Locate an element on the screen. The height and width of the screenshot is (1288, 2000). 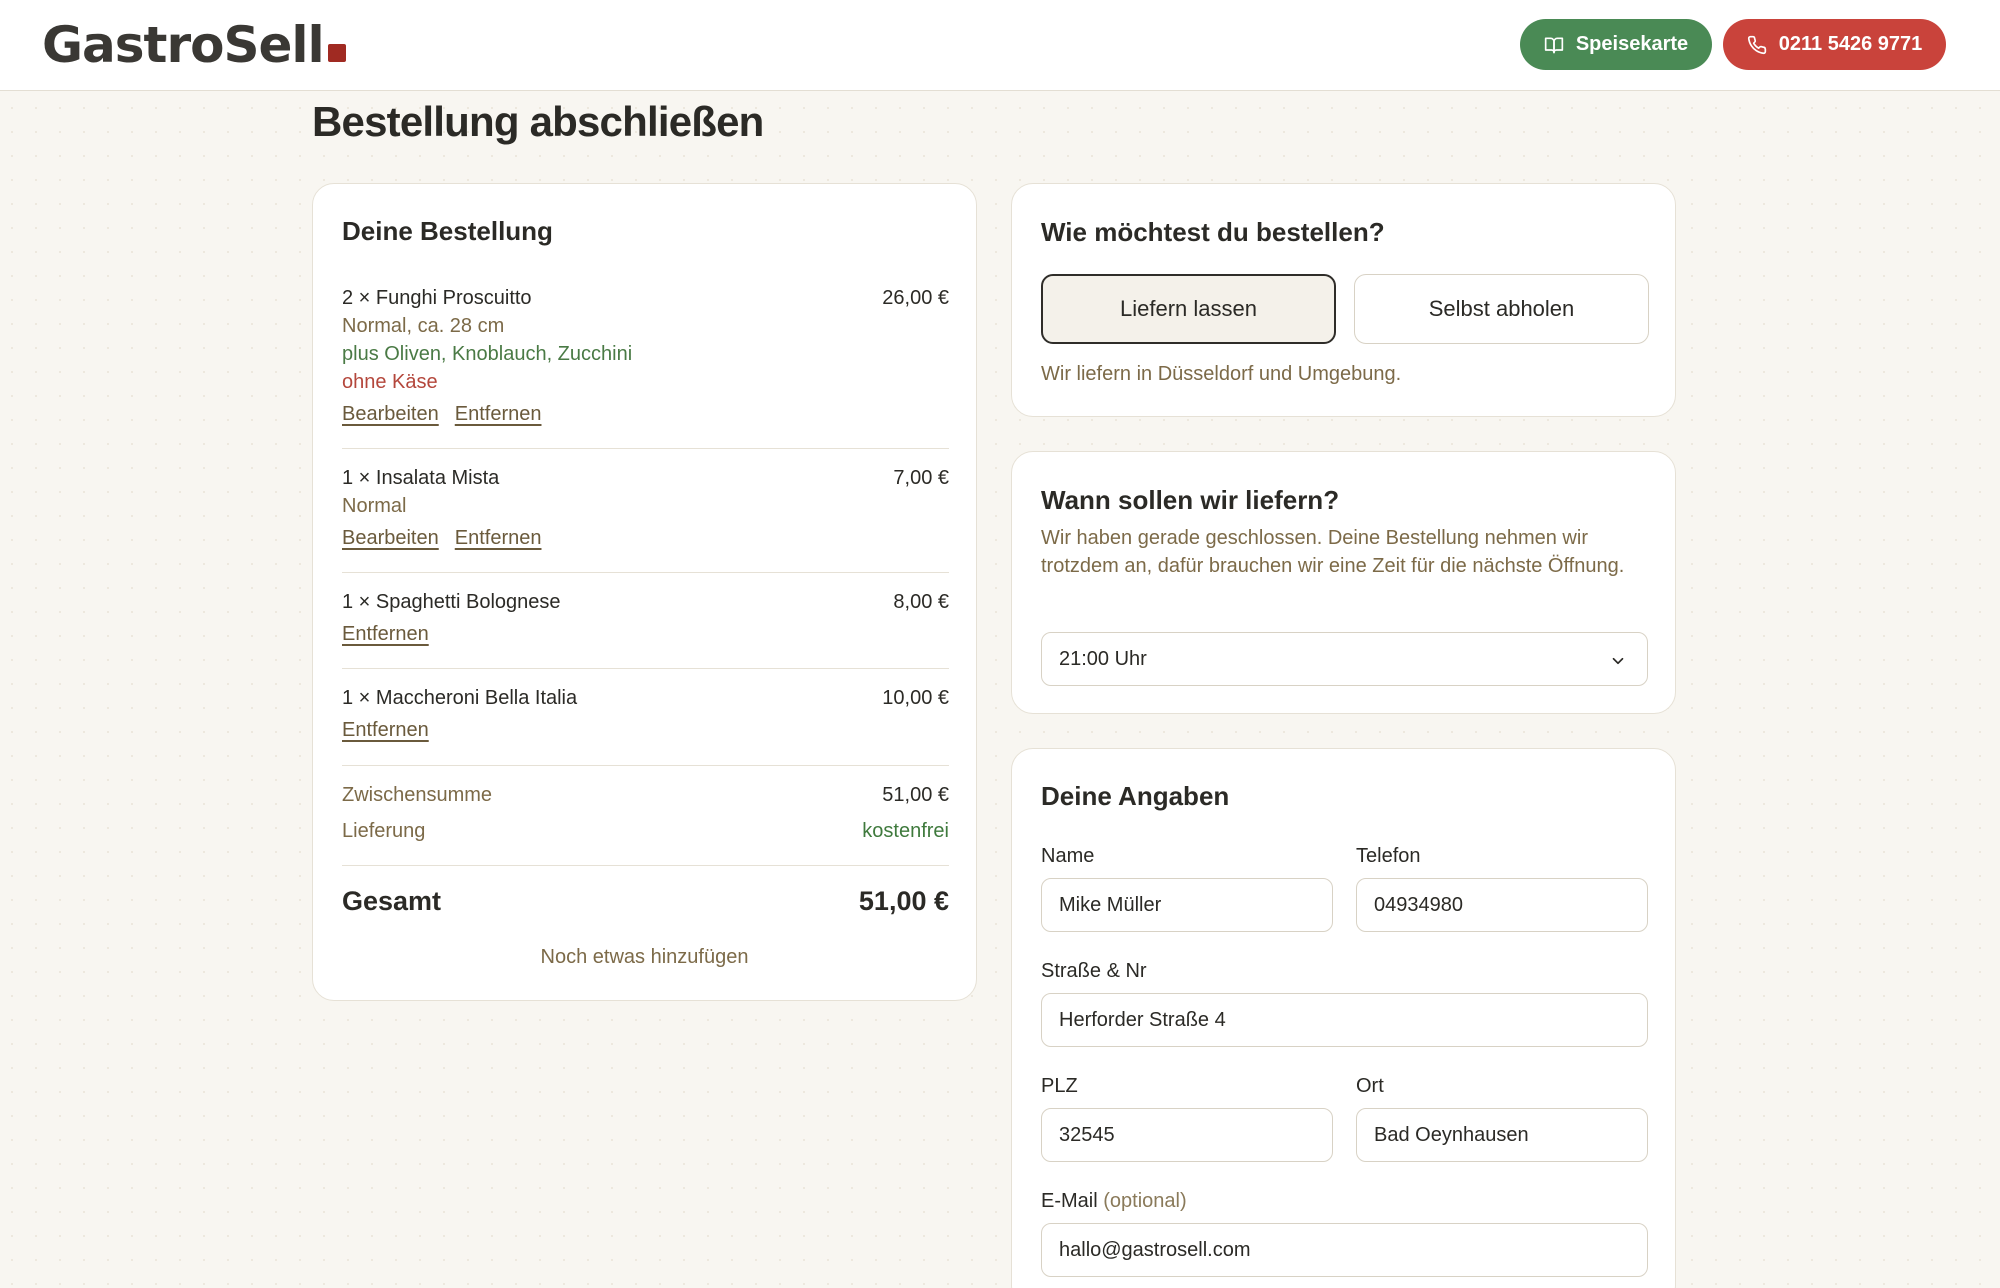
email-input is located at coordinates (1344, 1250).